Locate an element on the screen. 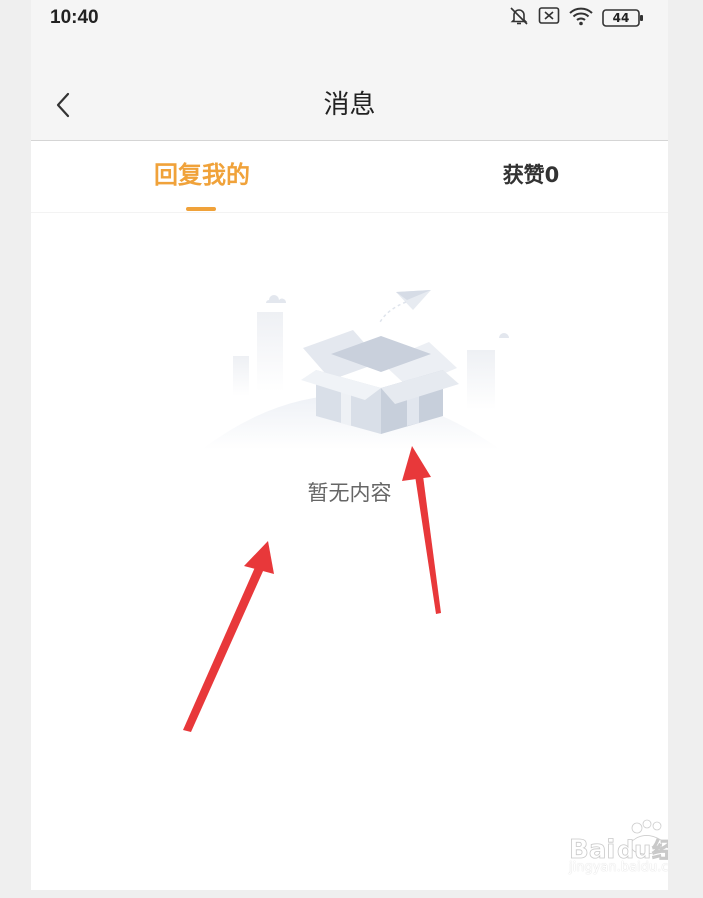 The width and height of the screenshot is (703, 898). battery-level: 44 is located at coordinates (621, 18).